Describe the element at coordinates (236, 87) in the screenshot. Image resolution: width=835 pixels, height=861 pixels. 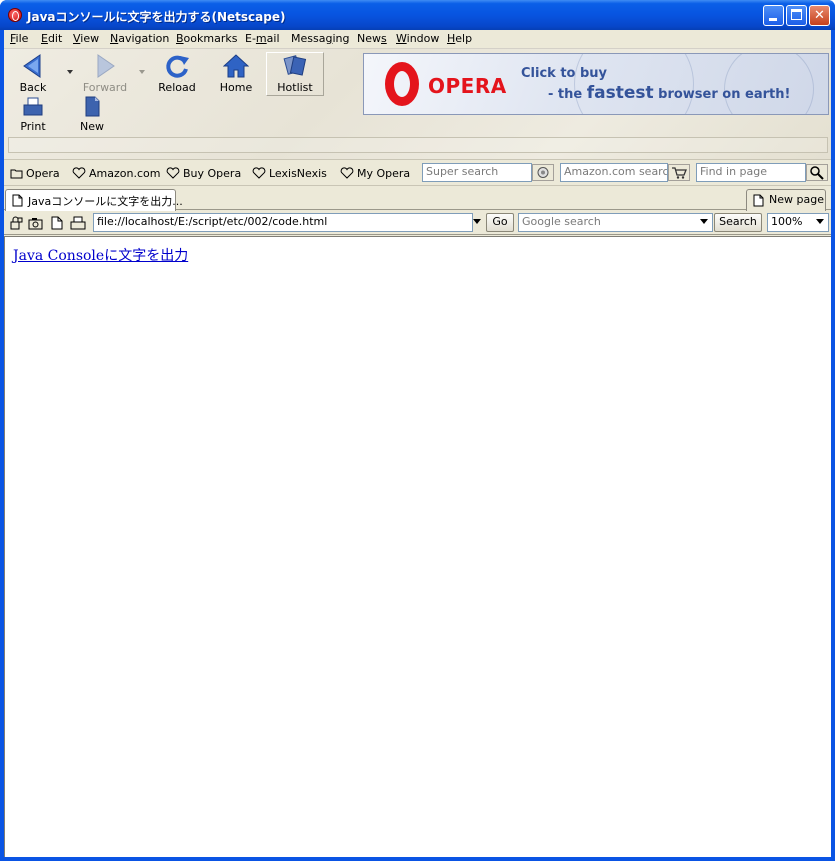
I see `home-label: Home` at that location.